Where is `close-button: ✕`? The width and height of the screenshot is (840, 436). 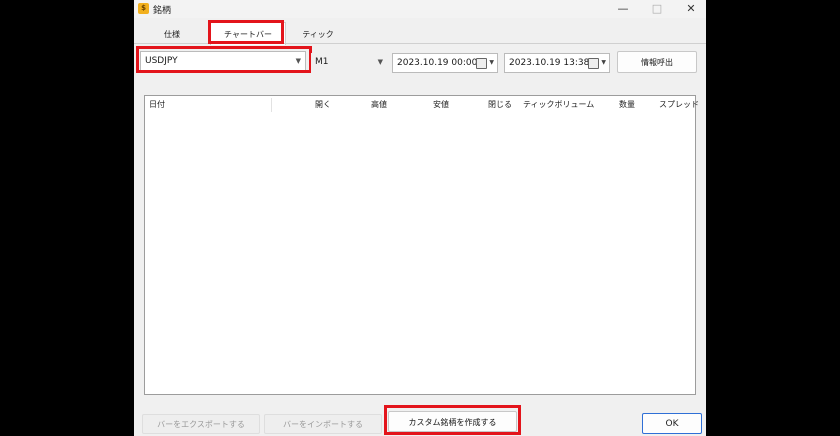
close-button: ✕ is located at coordinates (690, 9).